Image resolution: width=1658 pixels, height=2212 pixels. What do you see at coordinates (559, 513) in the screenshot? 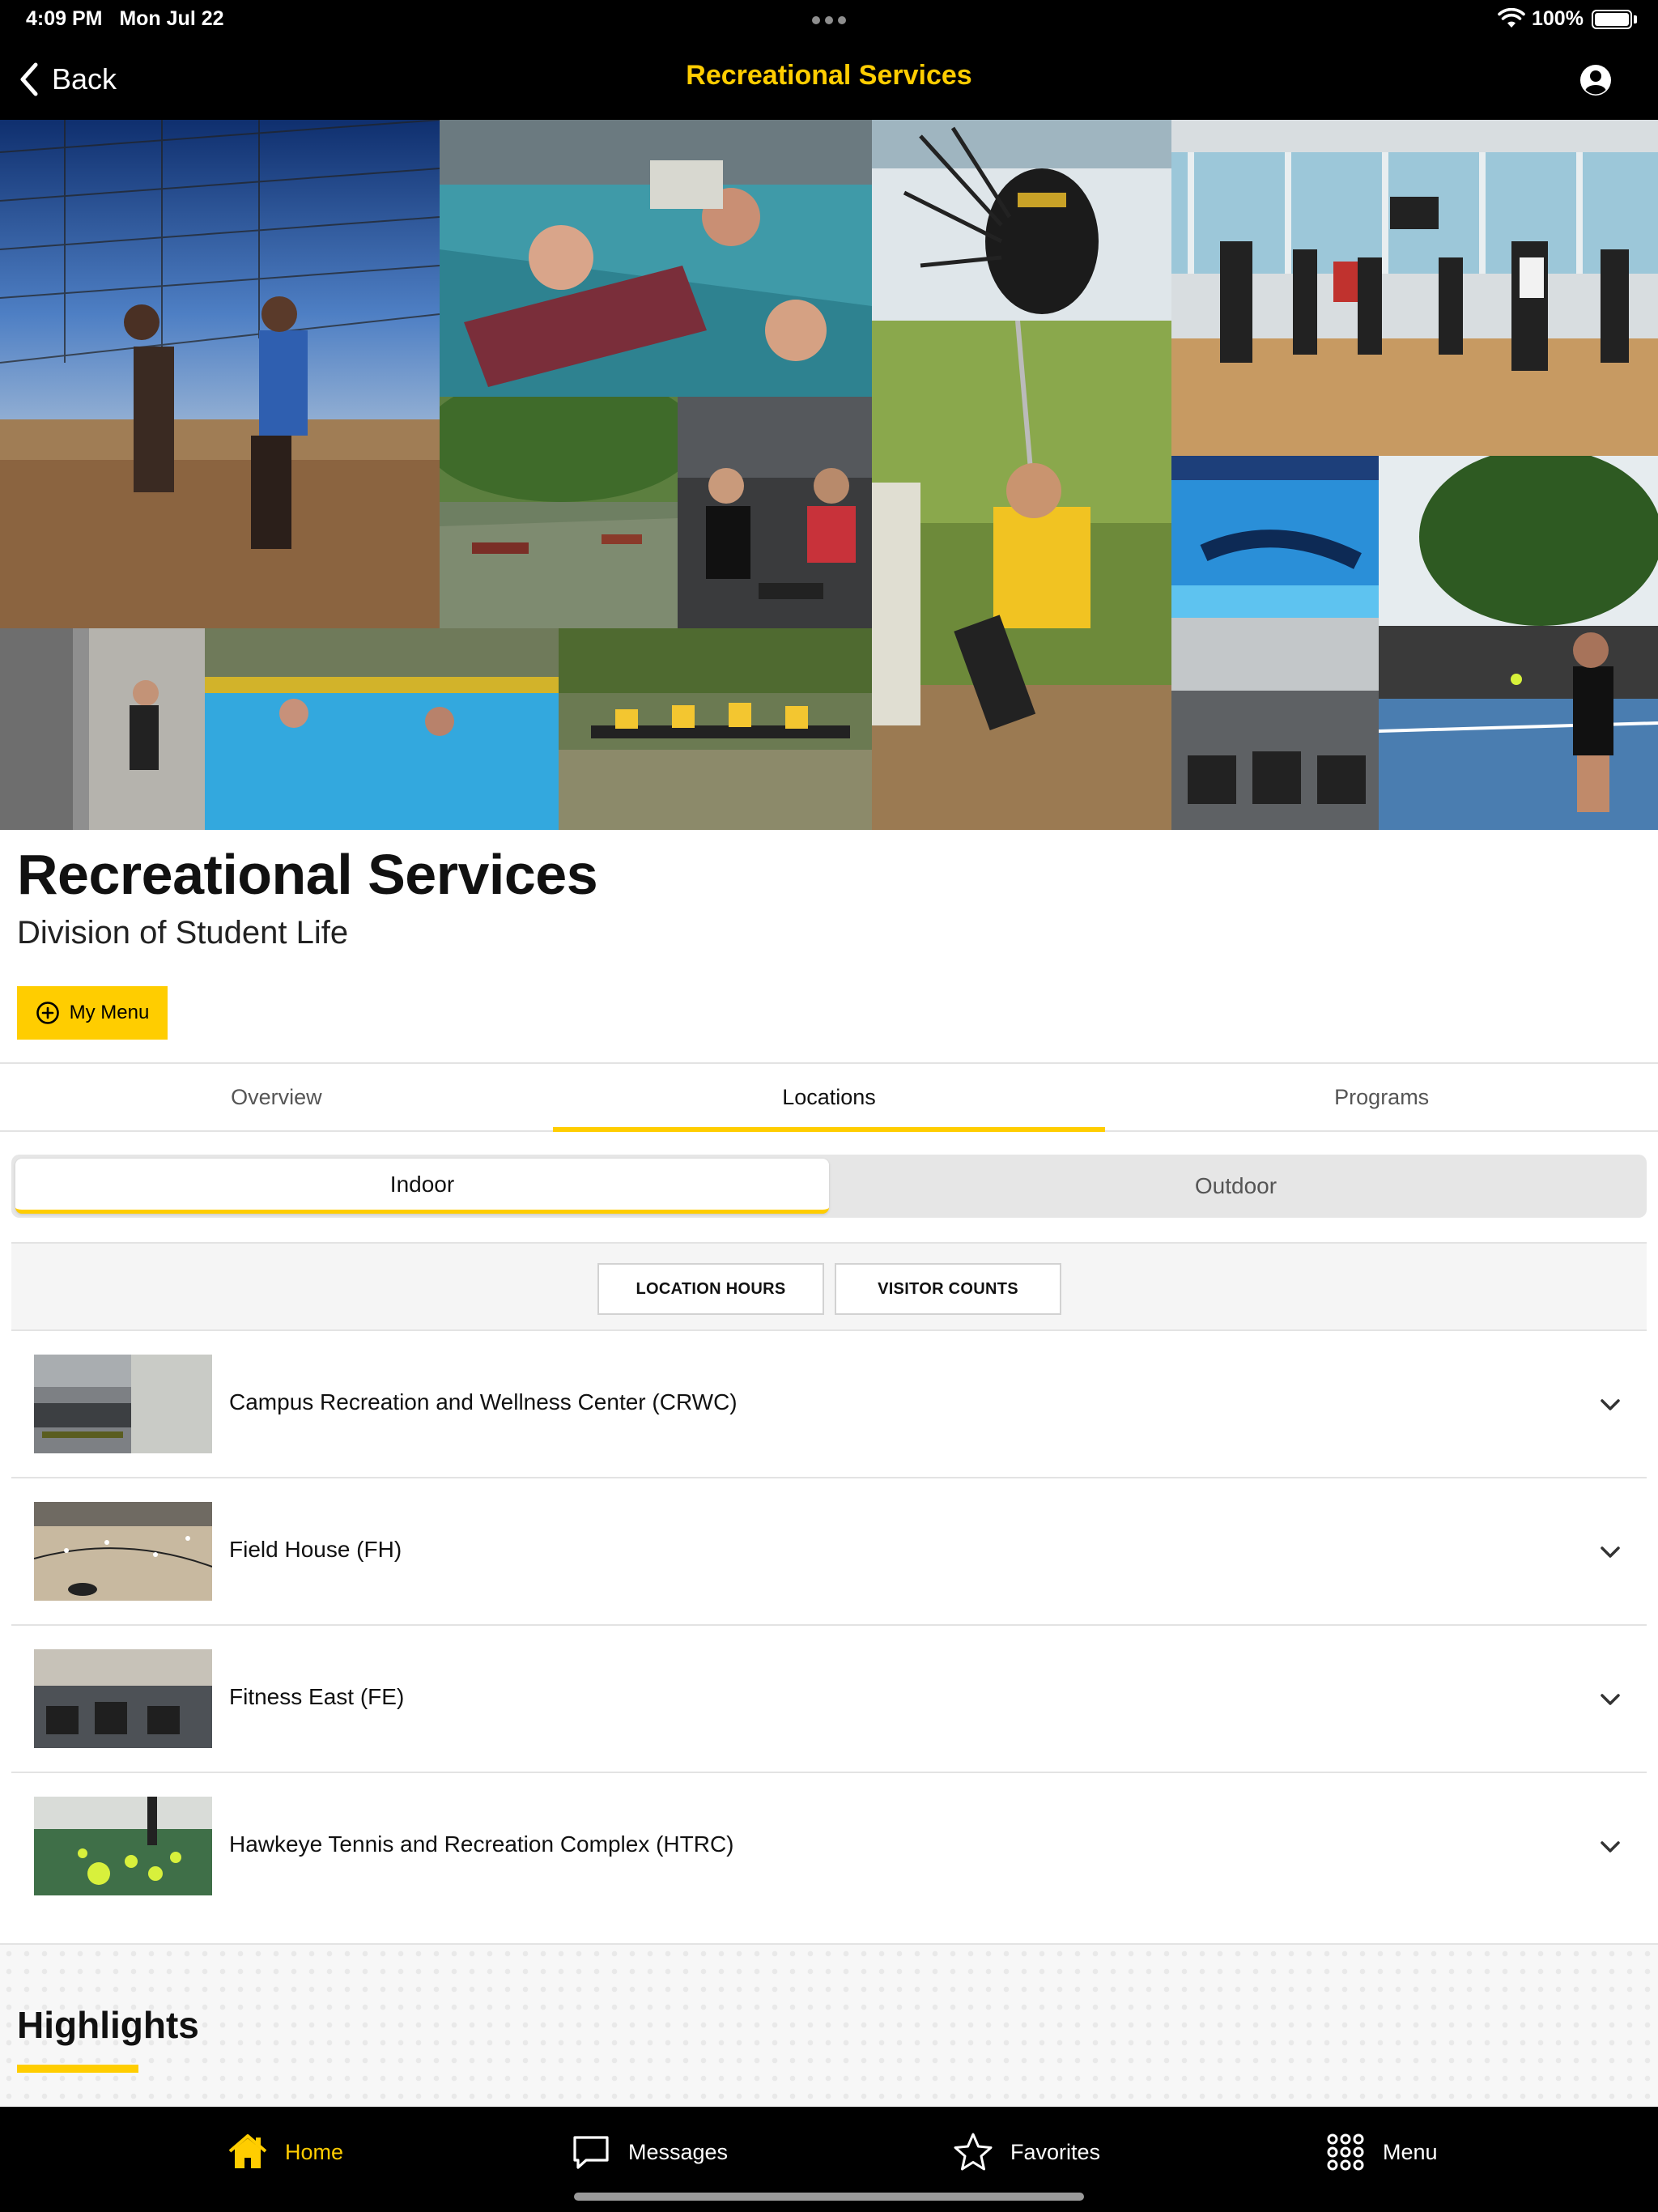
I see `collage-photo-river-kayak` at bounding box center [559, 513].